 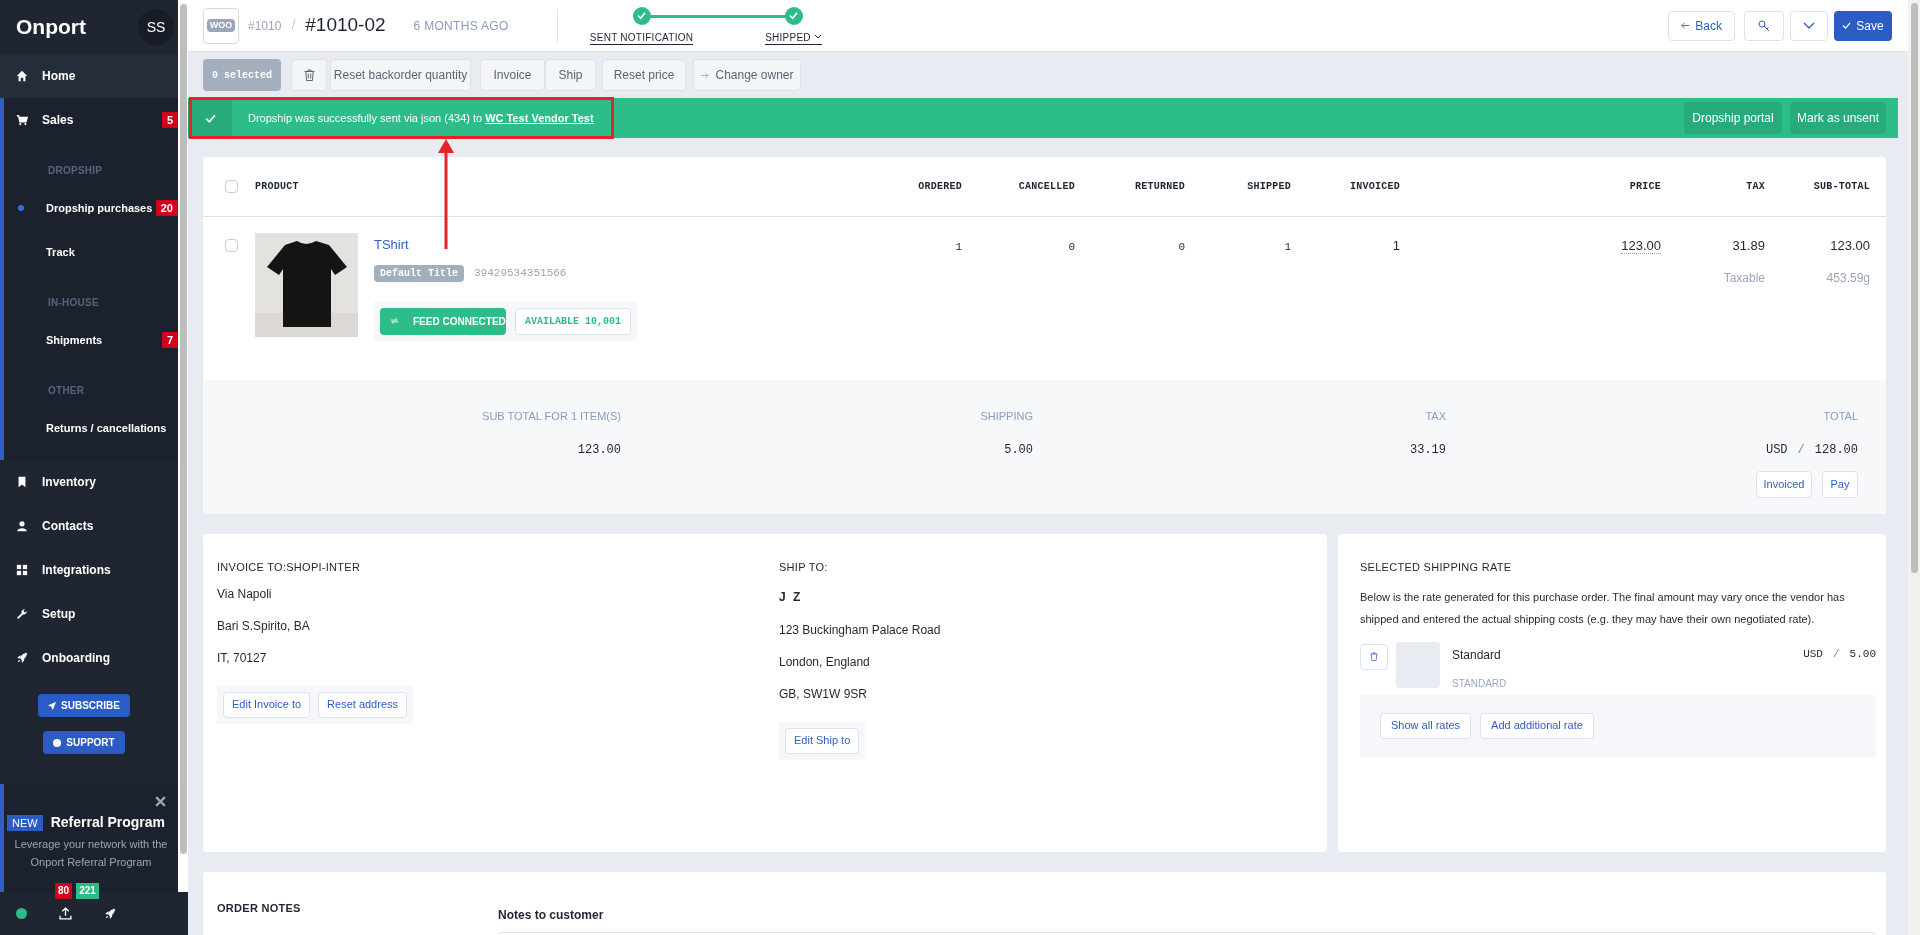 What do you see at coordinates (644, 75) in the screenshot?
I see `toolbar-button: Reset price` at bounding box center [644, 75].